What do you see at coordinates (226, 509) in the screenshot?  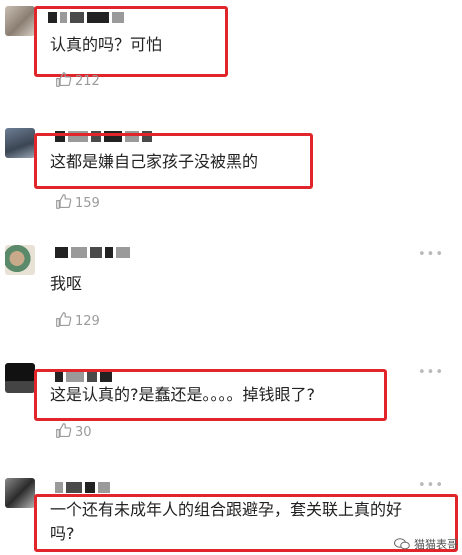 I see `comment-text-line: 一个还有未成年人的组合跟避孕，套关联上真的好` at bounding box center [226, 509].